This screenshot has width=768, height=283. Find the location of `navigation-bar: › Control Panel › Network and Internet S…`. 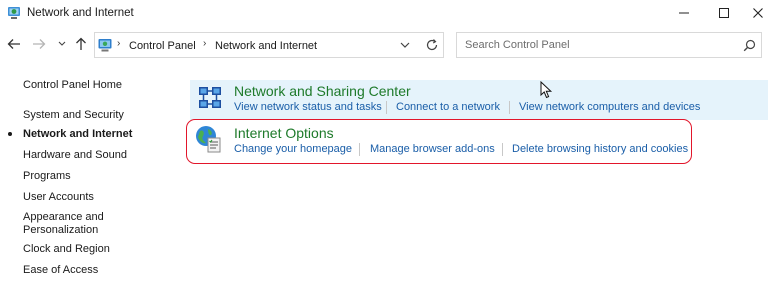

navigation-bar: › Control Panel › Network and Internet S… is located at coordinates (384, 45).